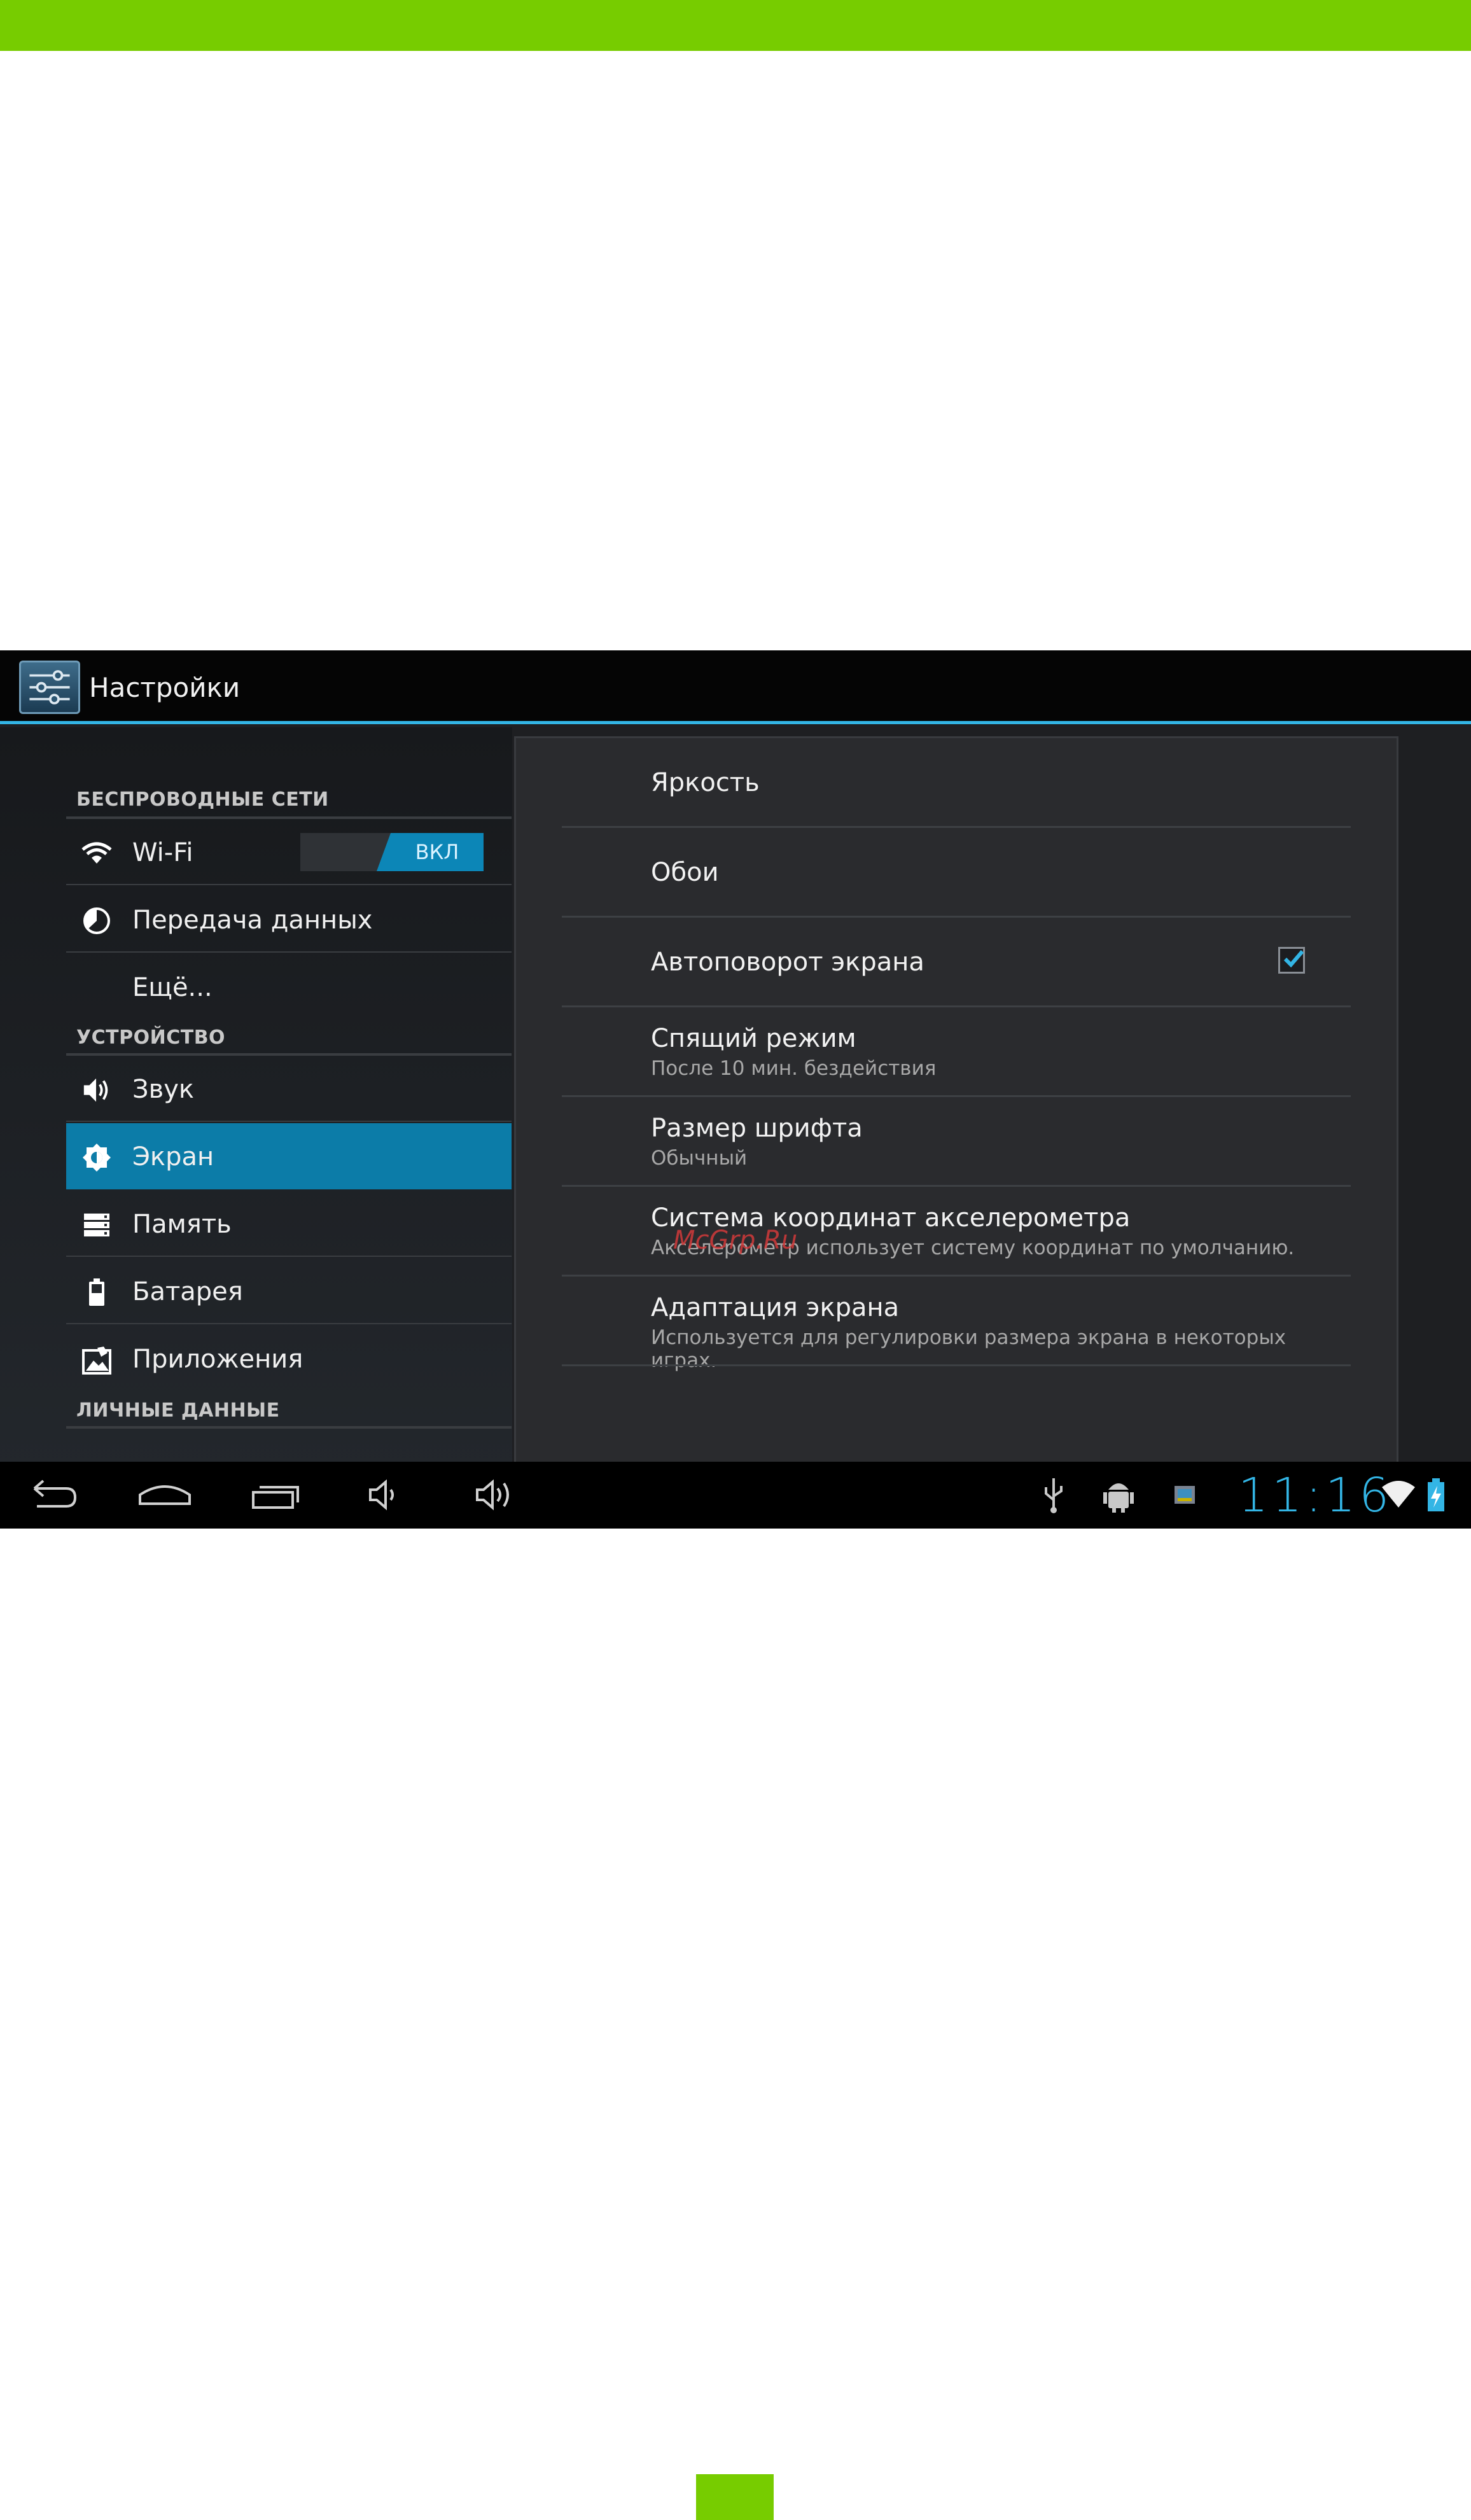  Describe the element at coordinates (1398, 1494) in the screenshot. I see `wifi-signal-icon` at that location.